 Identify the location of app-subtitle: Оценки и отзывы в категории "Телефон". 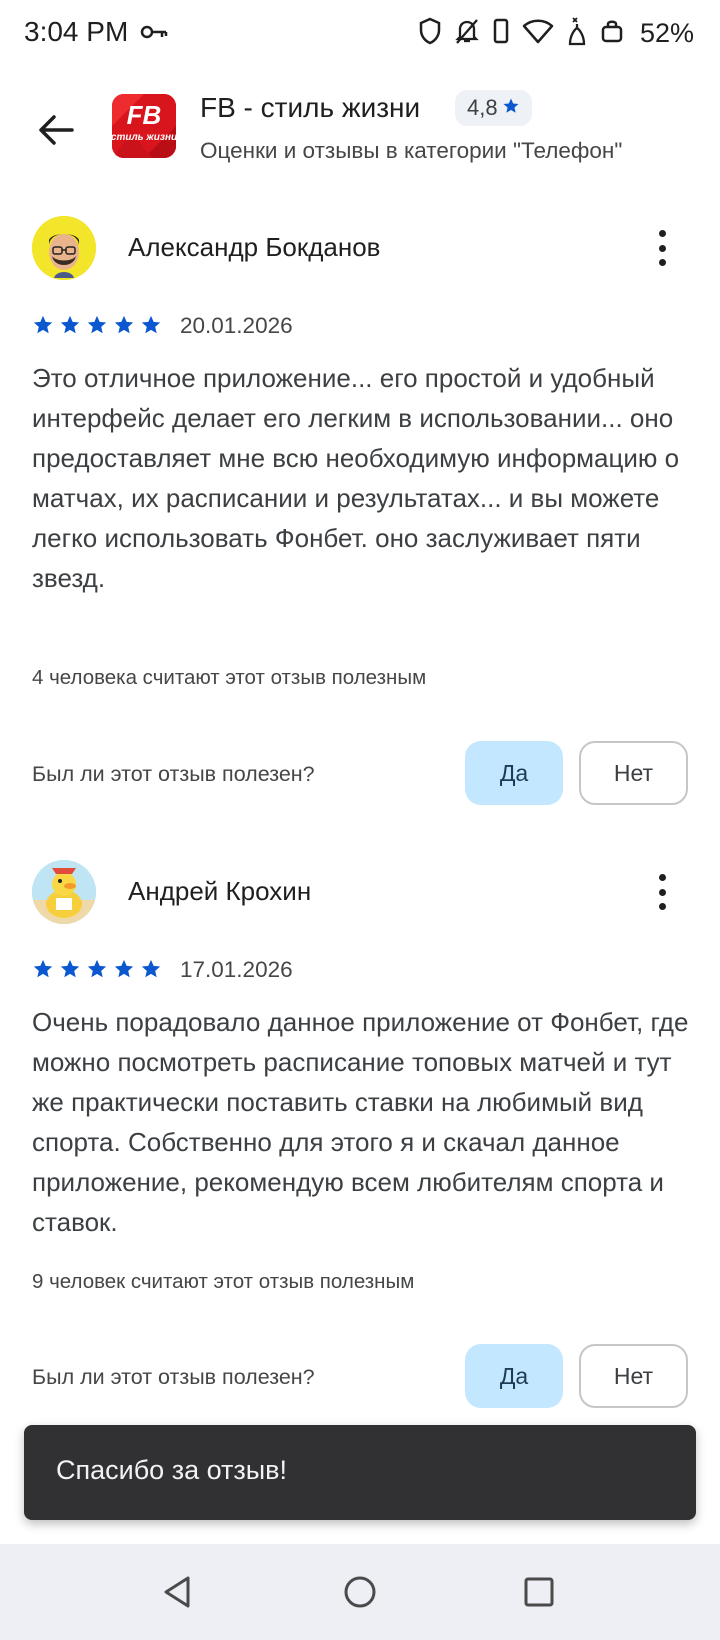
(411, 150).